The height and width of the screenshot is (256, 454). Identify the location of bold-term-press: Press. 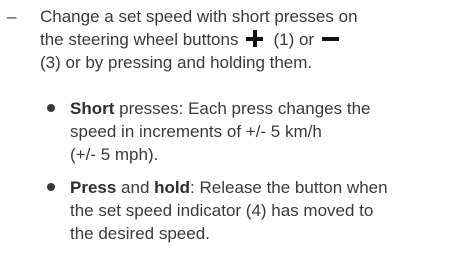
(93, 187).